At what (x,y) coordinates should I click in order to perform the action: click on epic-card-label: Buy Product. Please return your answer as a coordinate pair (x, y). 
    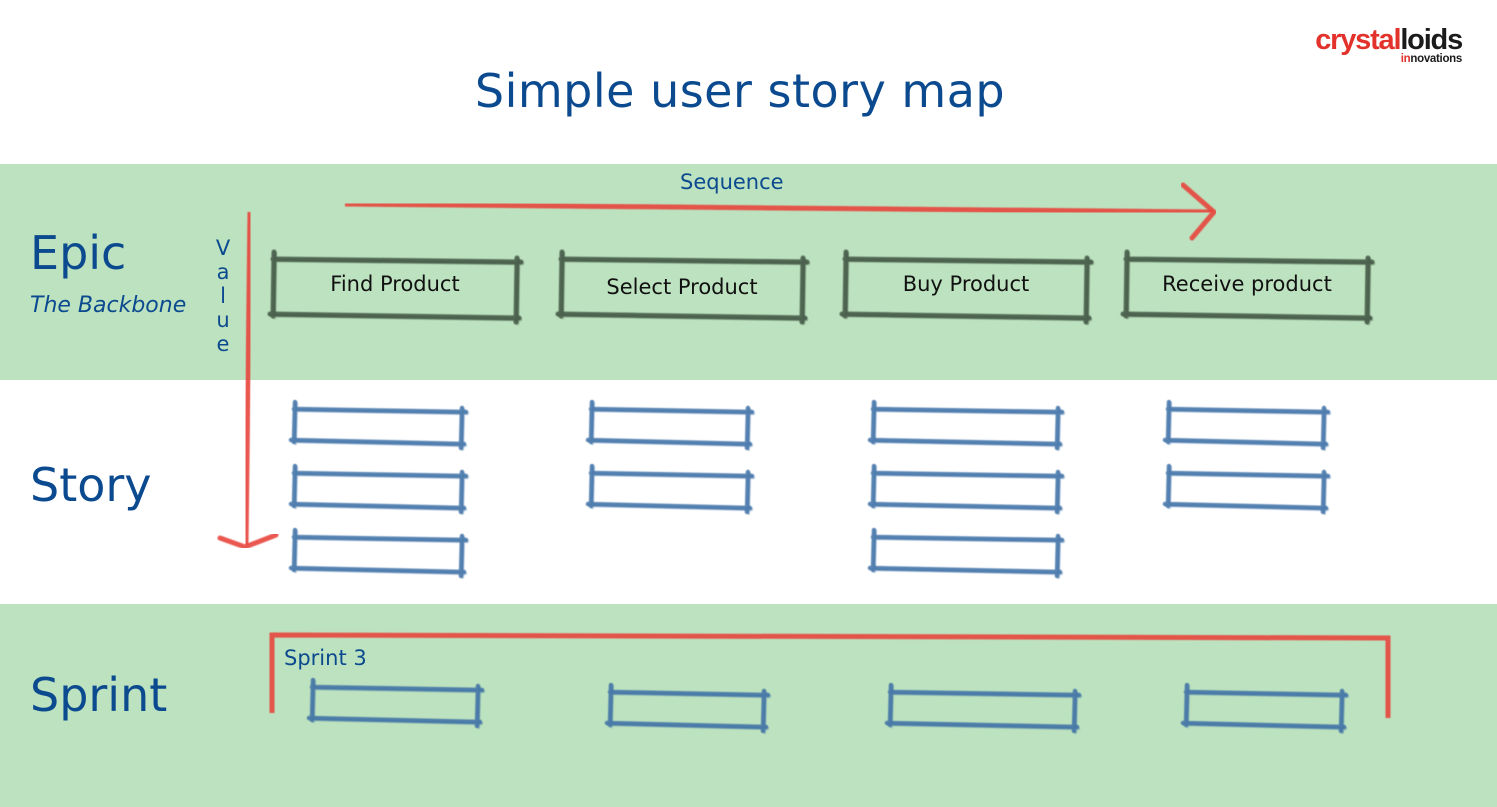
    Looking at the image, I should click on (966, 284).